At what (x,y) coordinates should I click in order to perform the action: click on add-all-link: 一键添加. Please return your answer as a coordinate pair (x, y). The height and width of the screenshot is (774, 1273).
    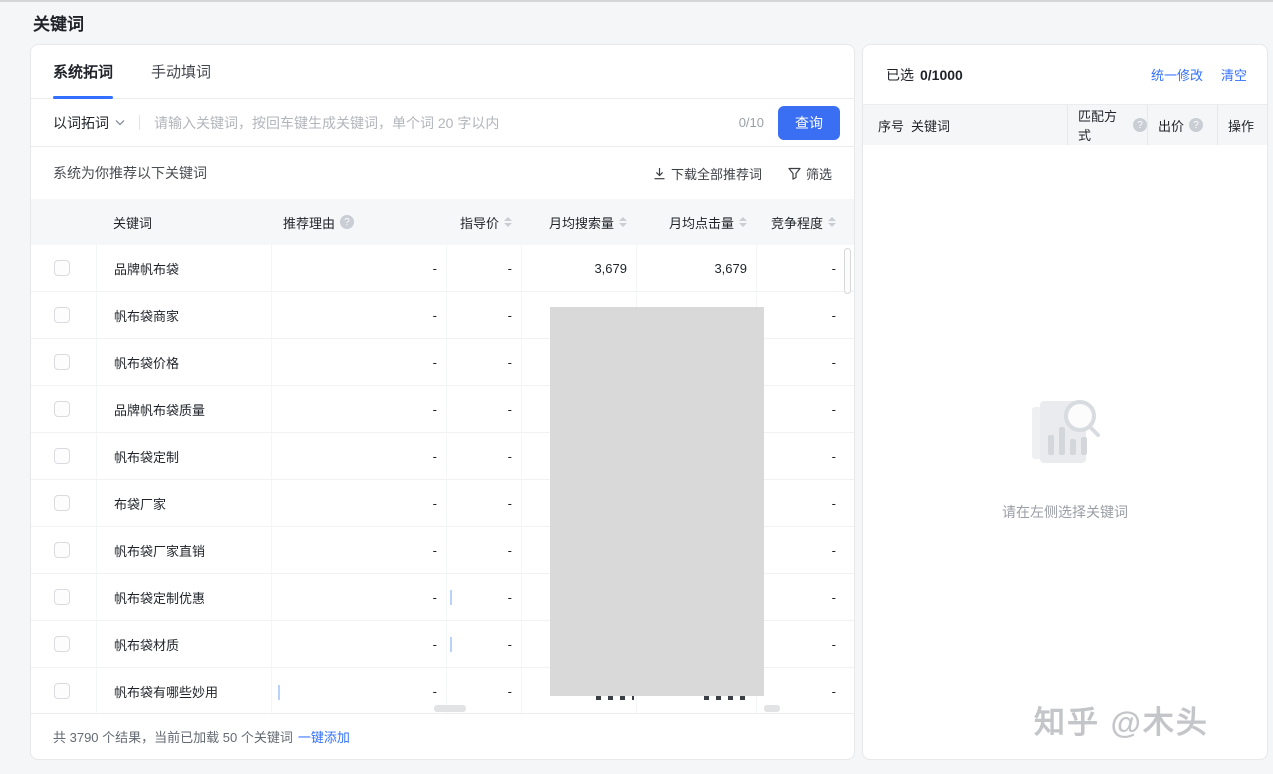
    Looking at the image, I should click on (324, 736).